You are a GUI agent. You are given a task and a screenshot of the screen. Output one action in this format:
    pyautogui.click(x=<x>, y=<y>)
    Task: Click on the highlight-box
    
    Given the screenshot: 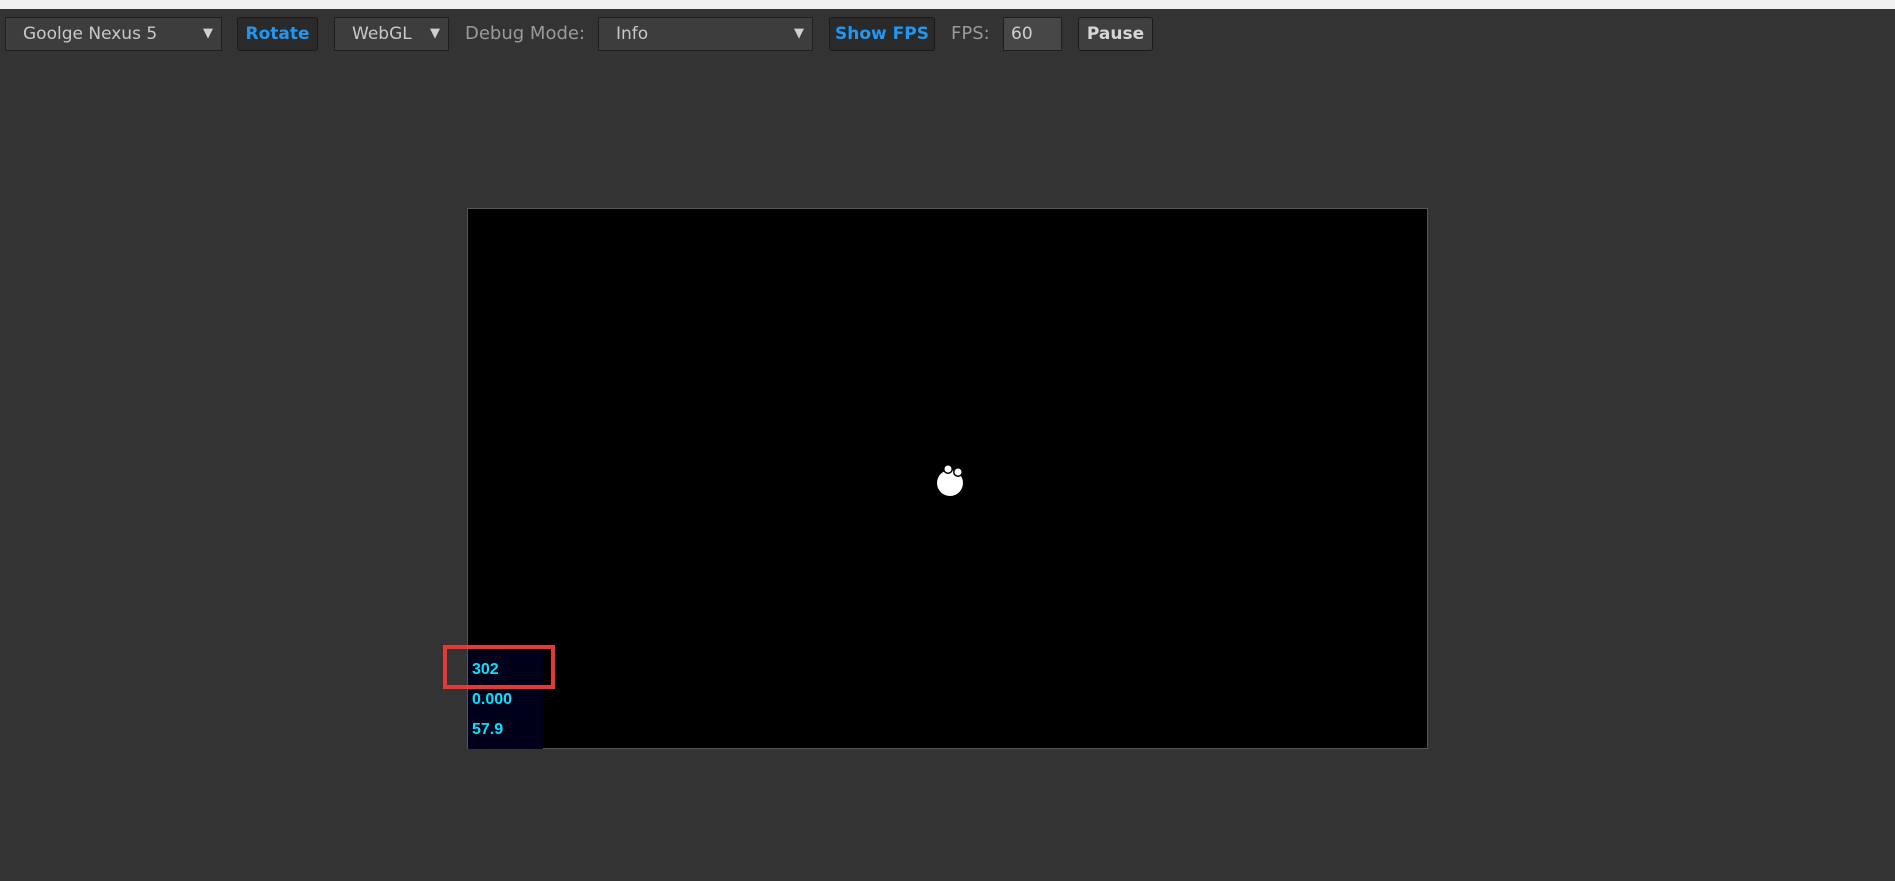 What is the action you would take?
    pyautogui.click(x=499, y=667)
    